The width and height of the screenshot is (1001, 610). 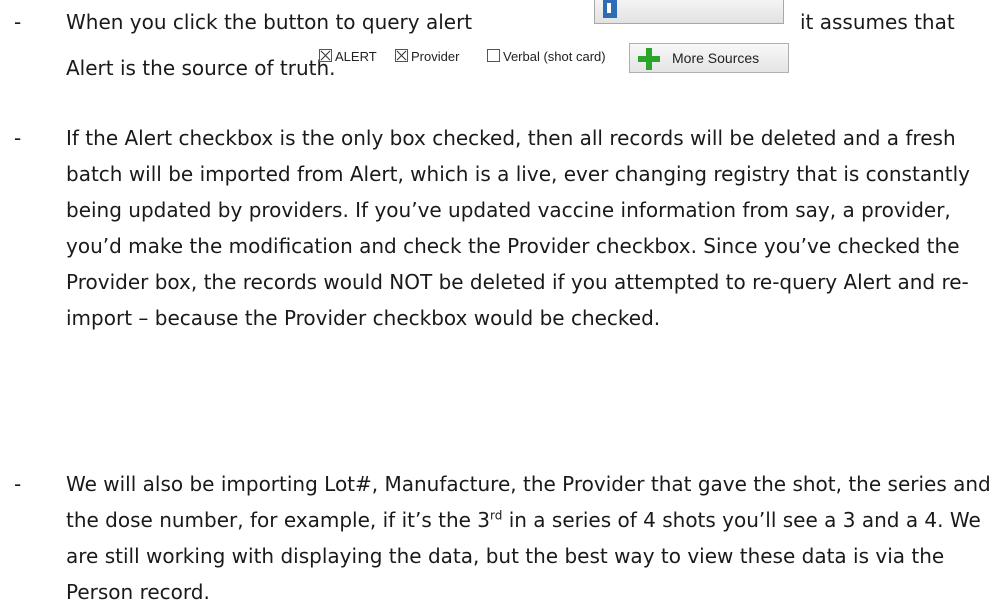 I want to click on ordinal-superscript: rd, so click(x=496, y=515).